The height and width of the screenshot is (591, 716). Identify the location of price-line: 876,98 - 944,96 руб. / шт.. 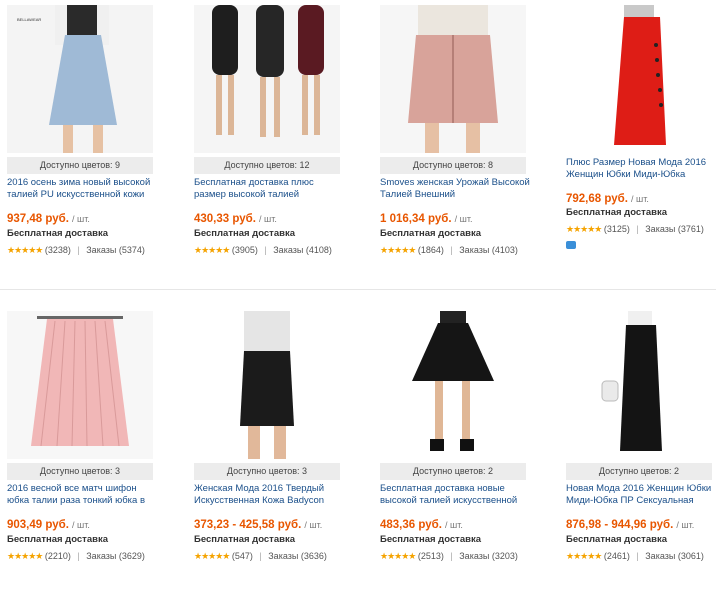
(630, 525).